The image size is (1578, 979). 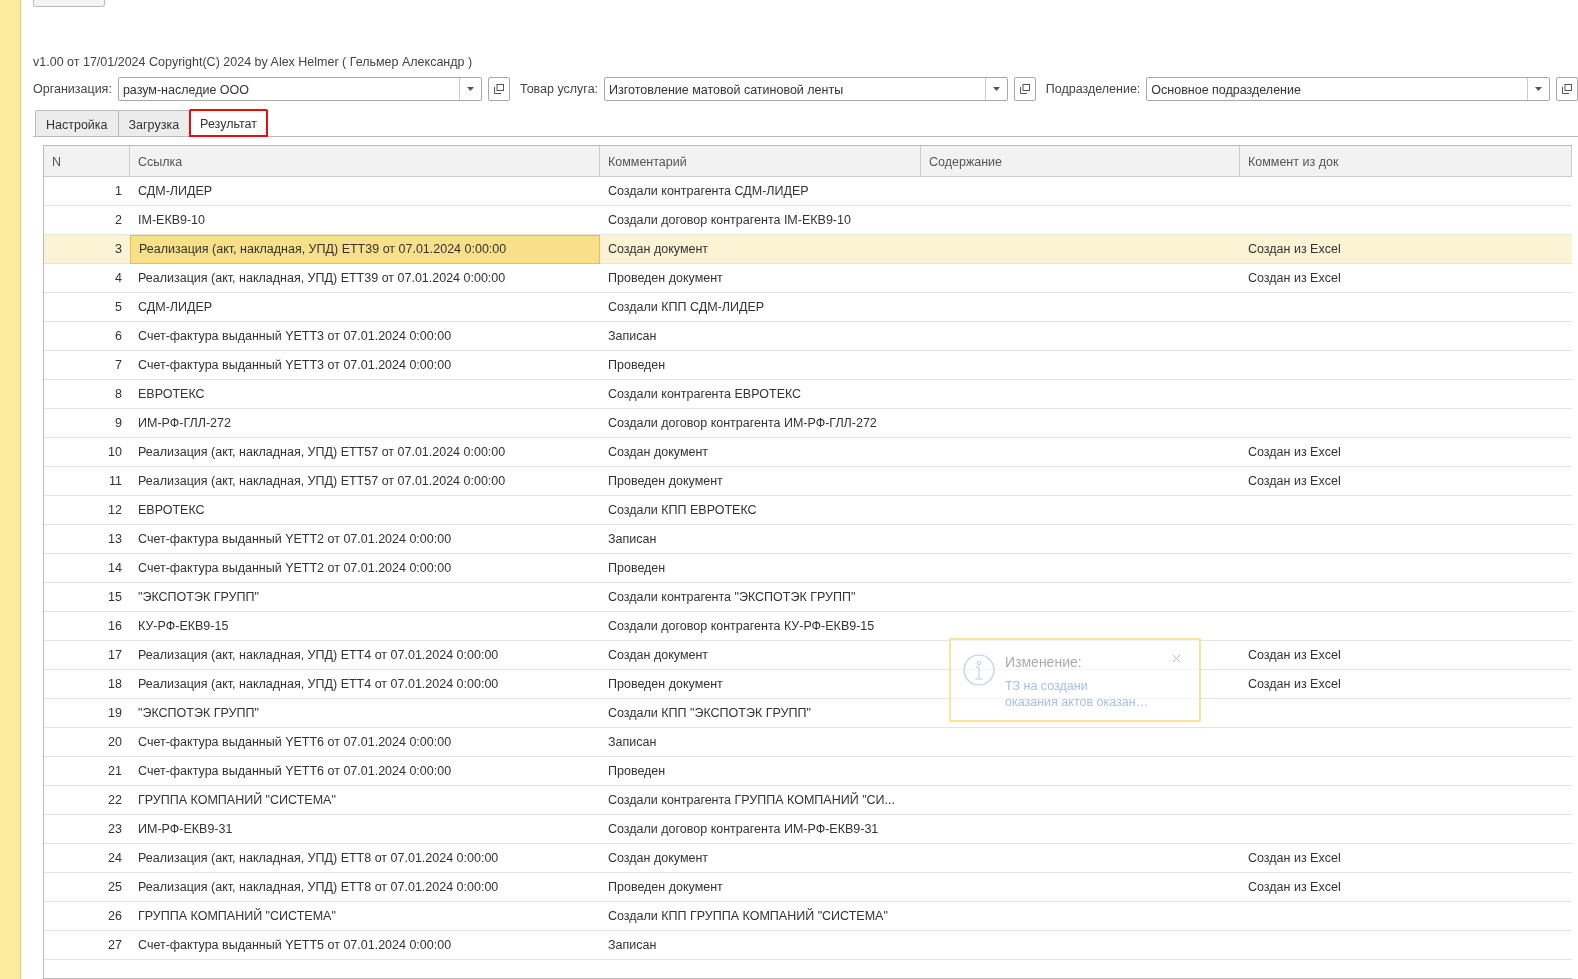 I want to click on row-number: 20, so click(x=87, y=742).